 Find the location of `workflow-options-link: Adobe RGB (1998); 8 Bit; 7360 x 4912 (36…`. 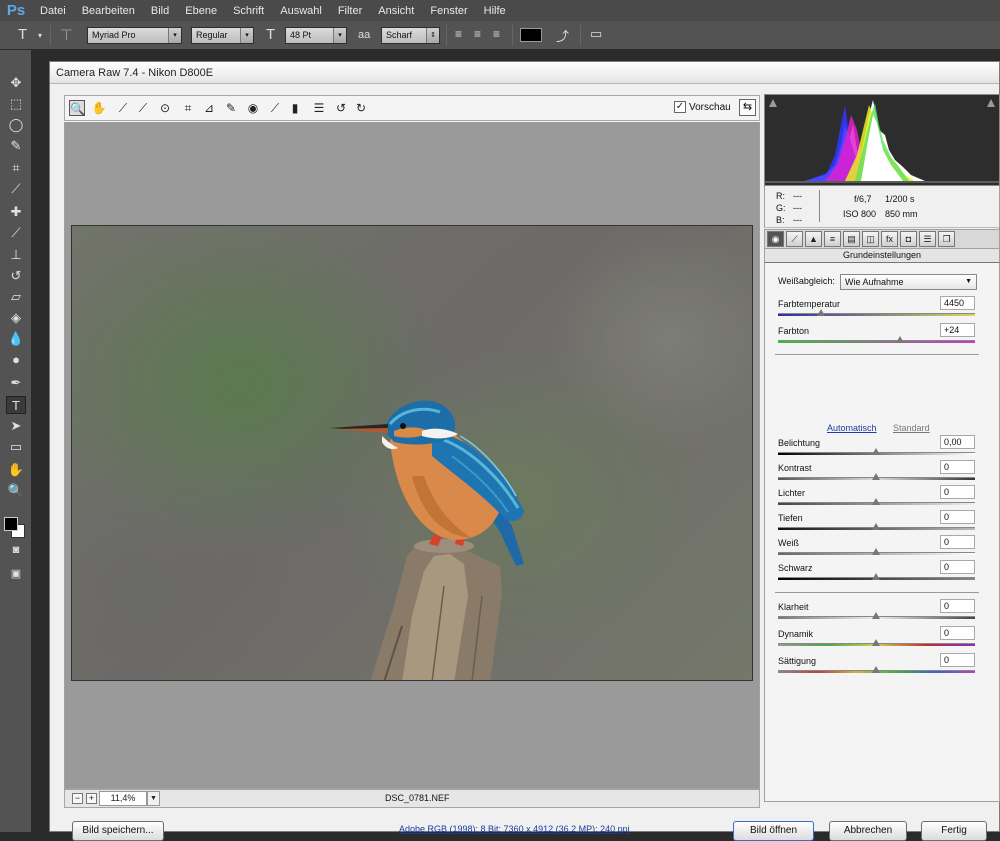

workflow-options-link: Adobe RGB (1998); 8 Bit; 7360 x 4912 (36… is located at coordinates (514, 829).